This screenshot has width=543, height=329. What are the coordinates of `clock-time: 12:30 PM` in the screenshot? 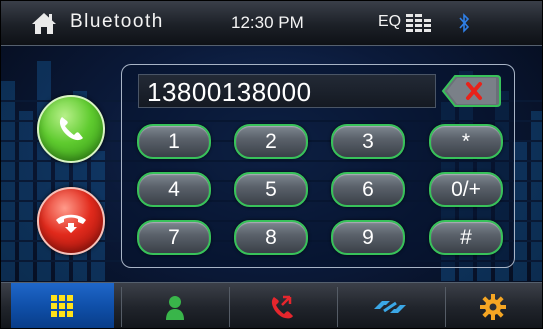 It's located at (267, 22).